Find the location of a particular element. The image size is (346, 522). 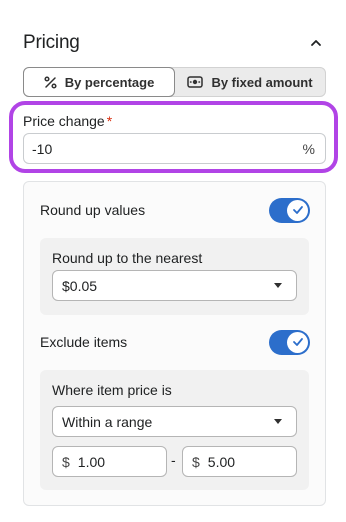

round-nearest-value: $0.05 is located at coordinates (80, 285).